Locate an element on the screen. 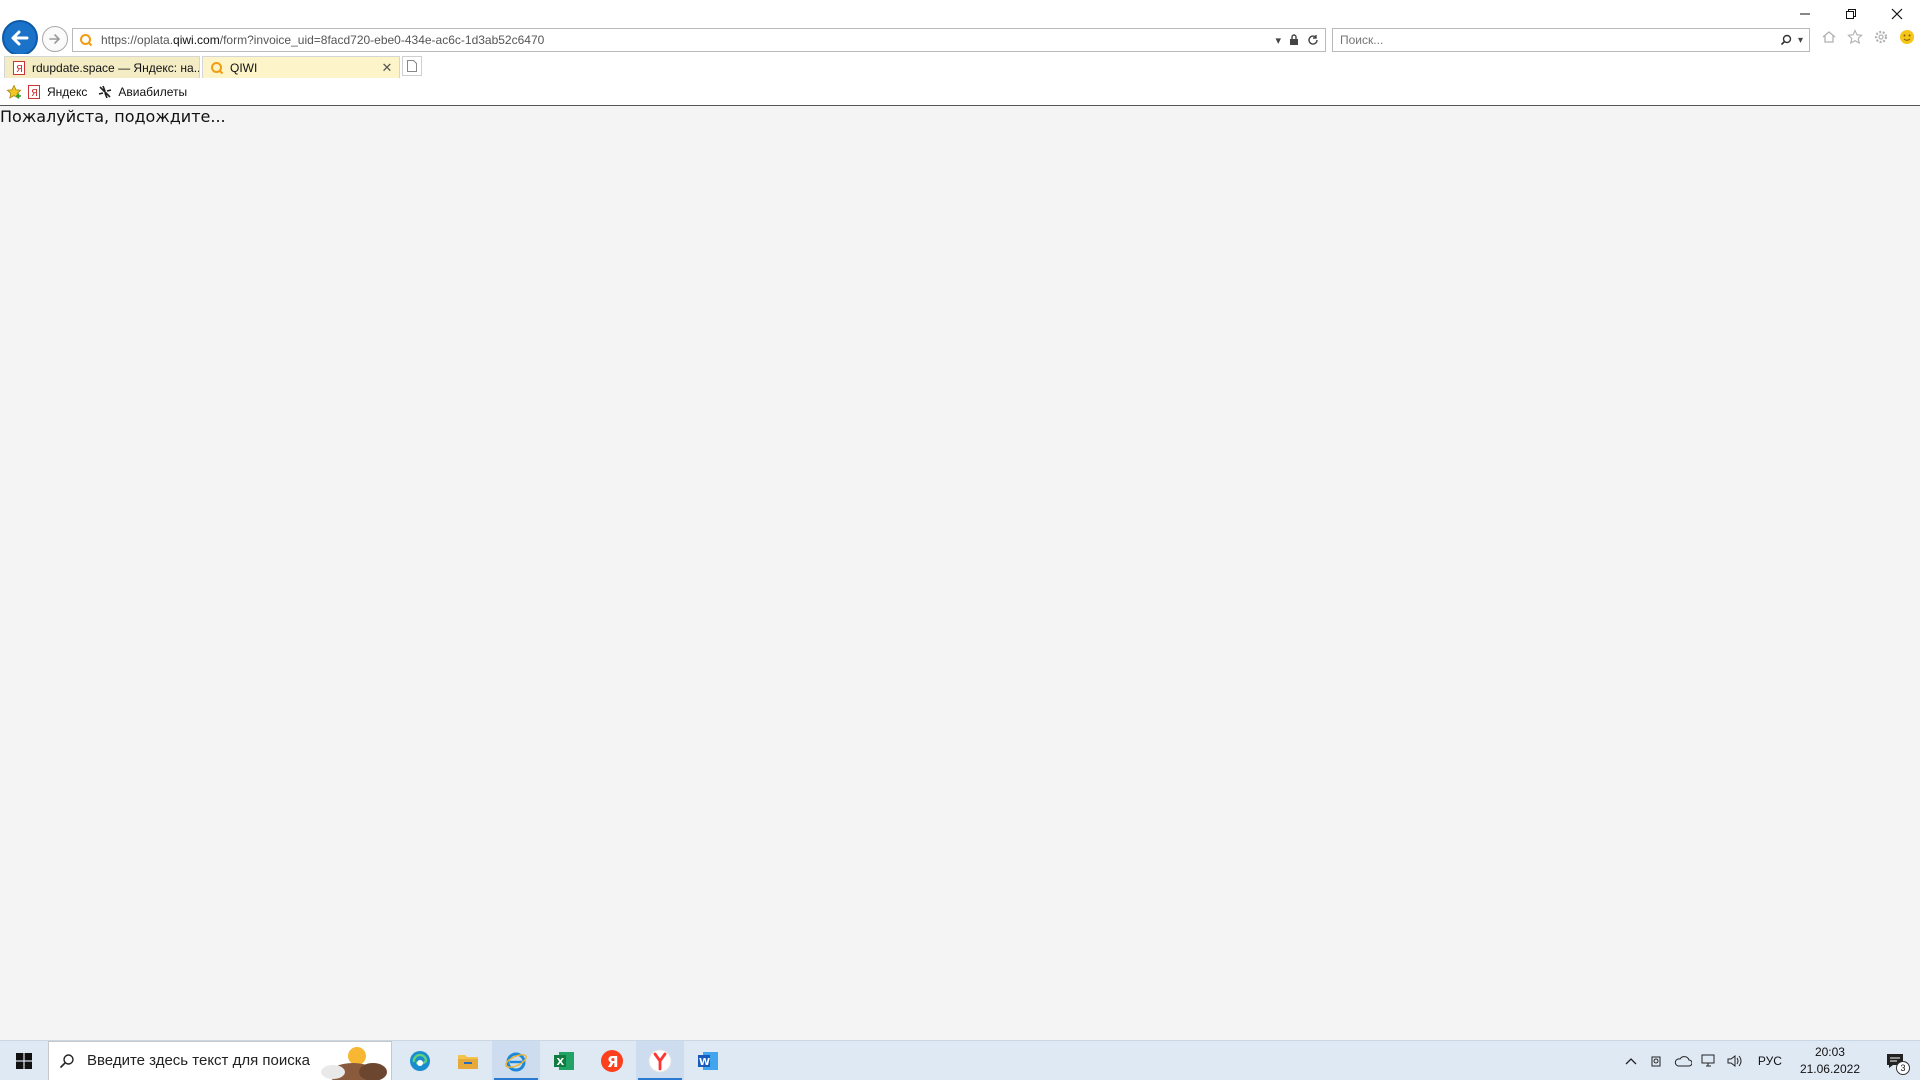 The width and height of the screenshot is (1920, 1080). tab-qiwi: QIWI ✕ is located at coordinates (301, 67).